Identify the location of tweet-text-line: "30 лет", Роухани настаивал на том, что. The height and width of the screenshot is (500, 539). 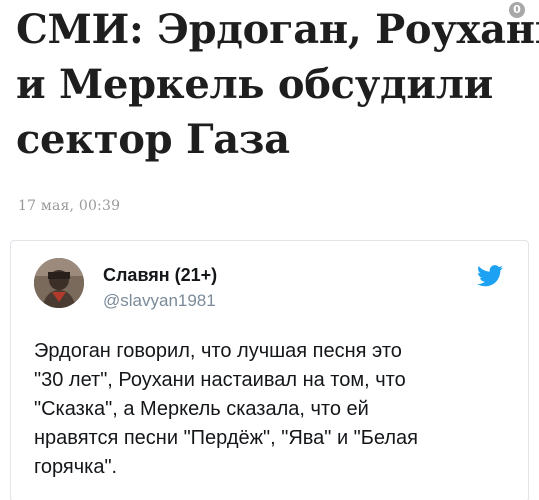
(220, 380).